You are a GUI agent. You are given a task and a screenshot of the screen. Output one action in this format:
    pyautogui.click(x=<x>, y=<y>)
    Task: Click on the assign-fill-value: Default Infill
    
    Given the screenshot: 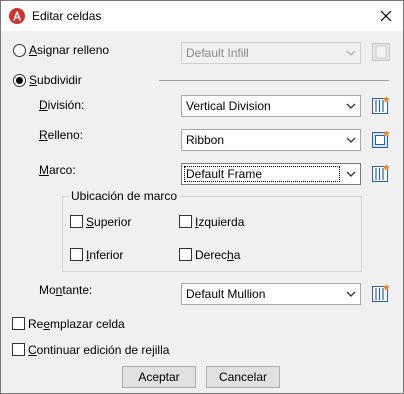 What is the action you would take?
    pyautogui.click(x=217, y=53)
    